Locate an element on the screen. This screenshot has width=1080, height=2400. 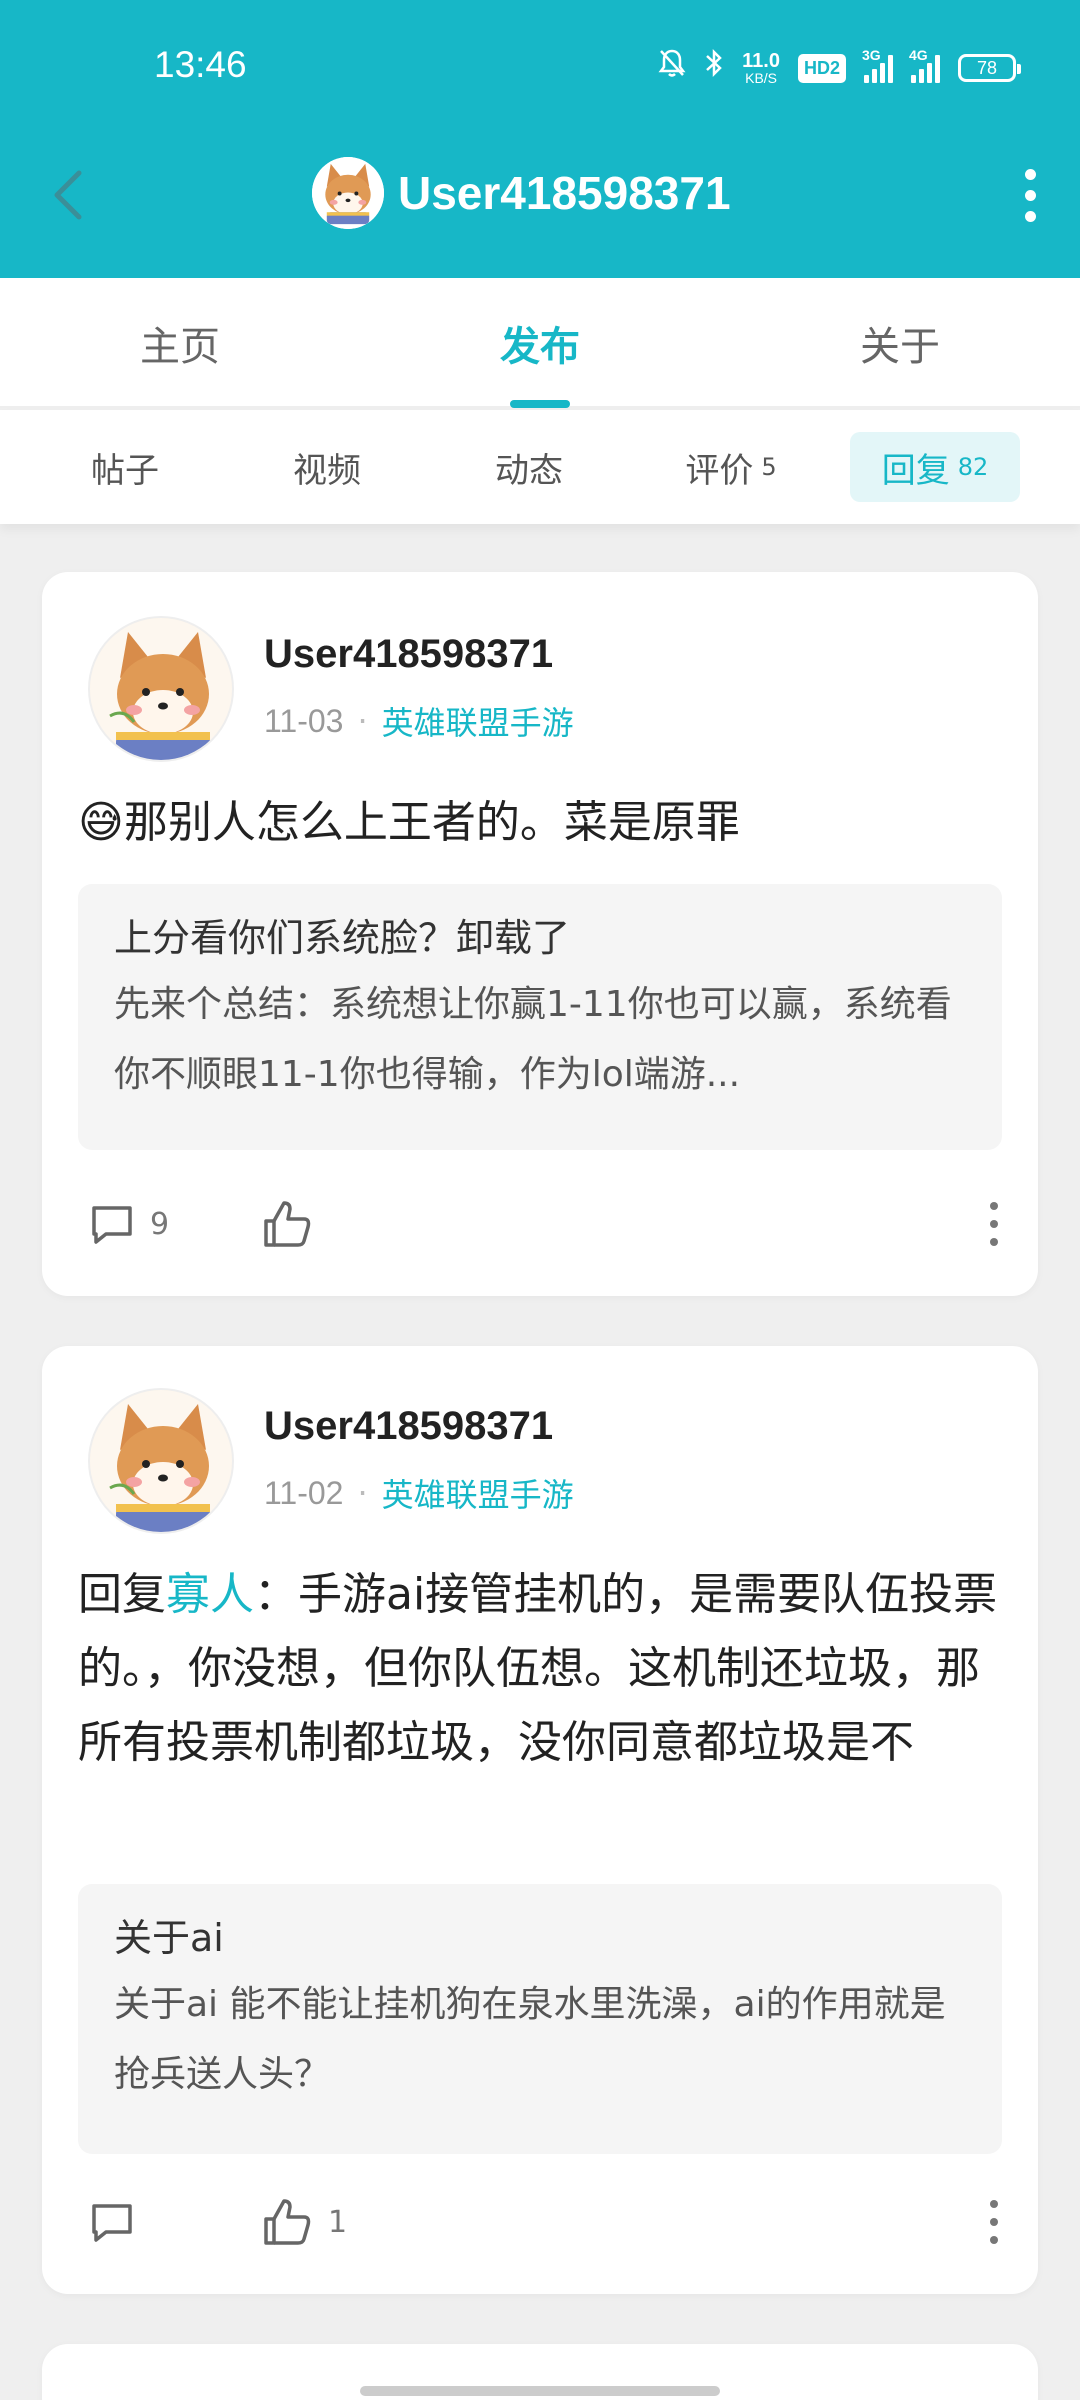
bluetooth-icon is located at coordinates (714, 68).